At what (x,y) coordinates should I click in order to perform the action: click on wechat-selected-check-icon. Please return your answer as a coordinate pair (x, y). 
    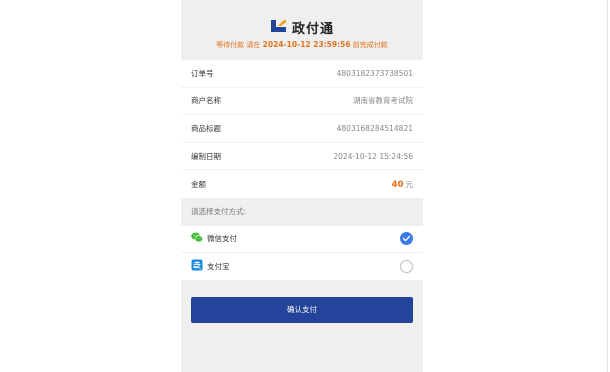
    Looking at the image, I should click on (406, 239).